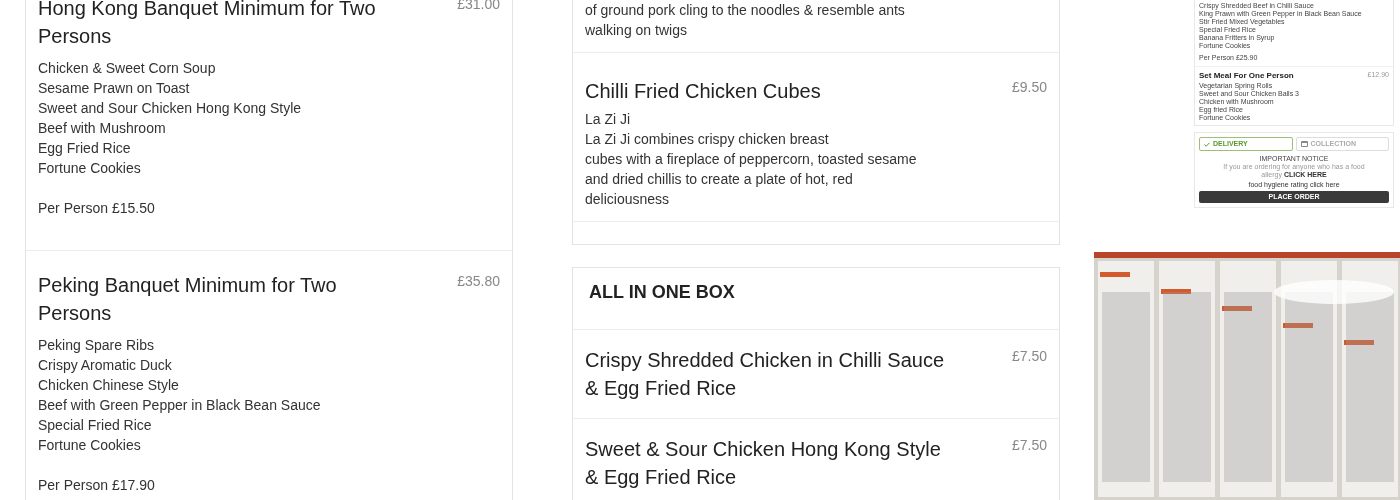 This screenshot has width=1400, height=500. What do you see at coordinates (751, 159) in the screenshot?
I see `description-line: cubes with a fireplace of peppercorn, toasted sesame` at bounding box center [751, 159].